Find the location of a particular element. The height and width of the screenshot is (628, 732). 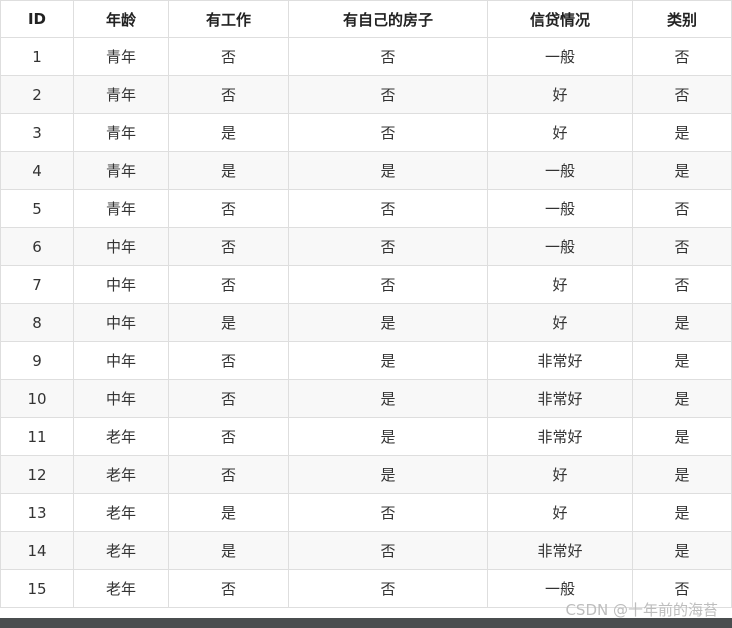

table-row: 2 青年否否好否 is located at coordinates (366, 94).